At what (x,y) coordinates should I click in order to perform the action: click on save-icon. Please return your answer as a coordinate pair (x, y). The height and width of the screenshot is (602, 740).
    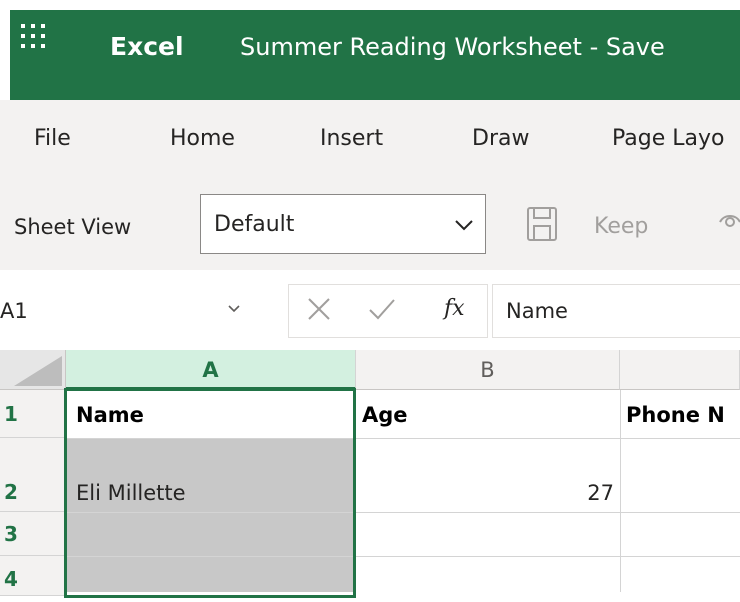
    Looking at the image, I should click on (542, 224).